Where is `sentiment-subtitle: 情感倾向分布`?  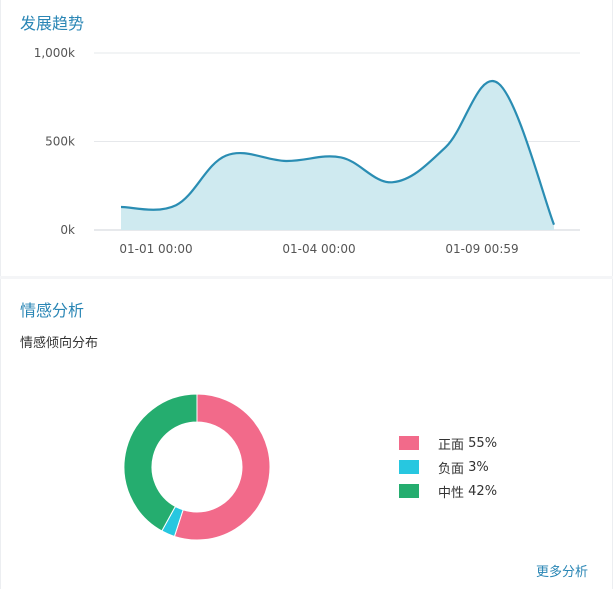 sentiment-subtitle: 情感倾向分布 is located at coordinates (59, 343).